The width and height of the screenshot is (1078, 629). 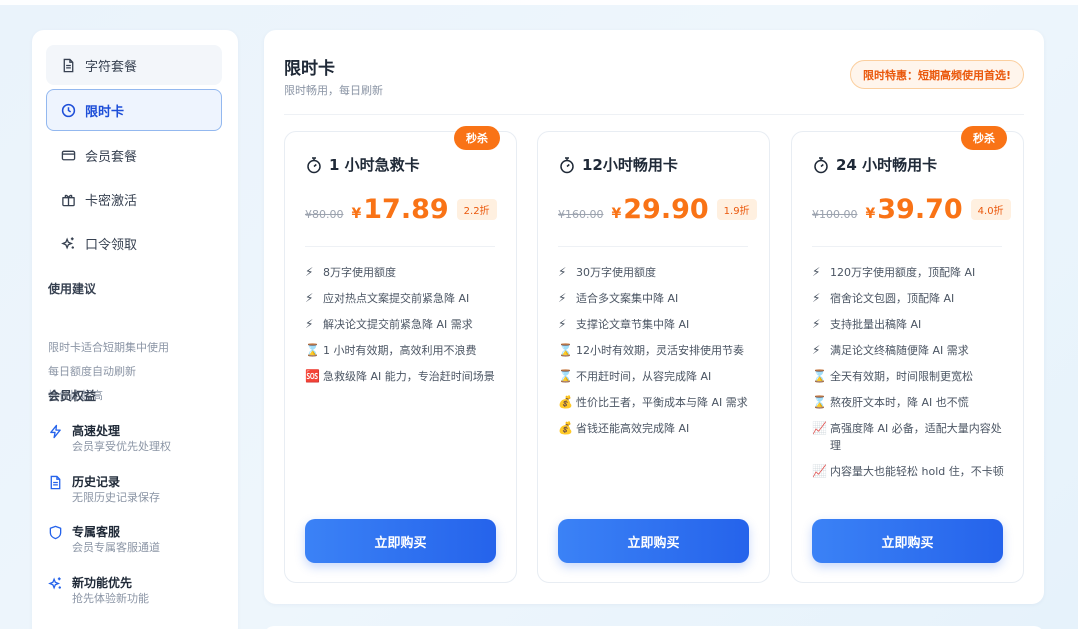 I want to click on feature-item: ⚡ 适合多文案集中降 AI, so click(x=658, y=298).